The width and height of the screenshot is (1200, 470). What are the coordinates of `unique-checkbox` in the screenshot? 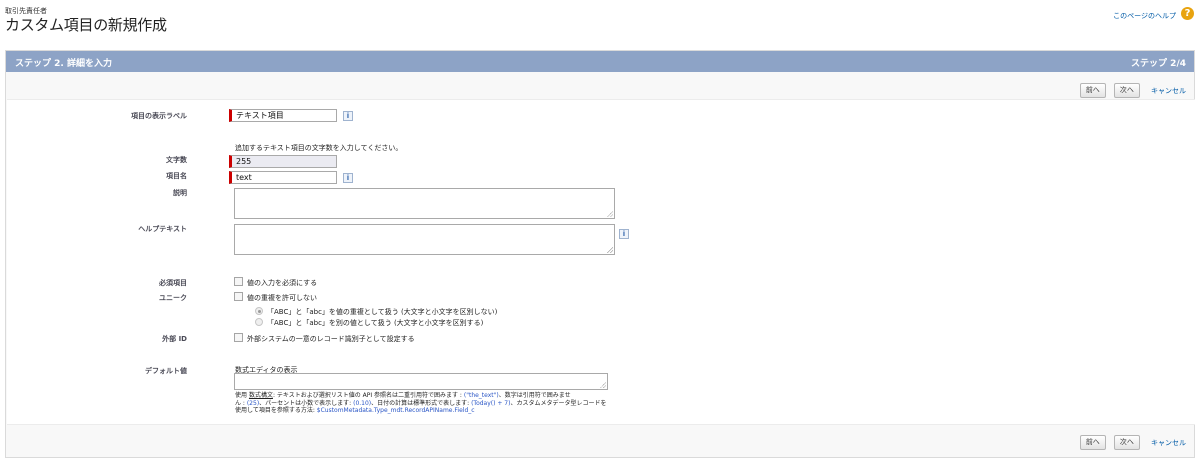 It's located at (238, 296).